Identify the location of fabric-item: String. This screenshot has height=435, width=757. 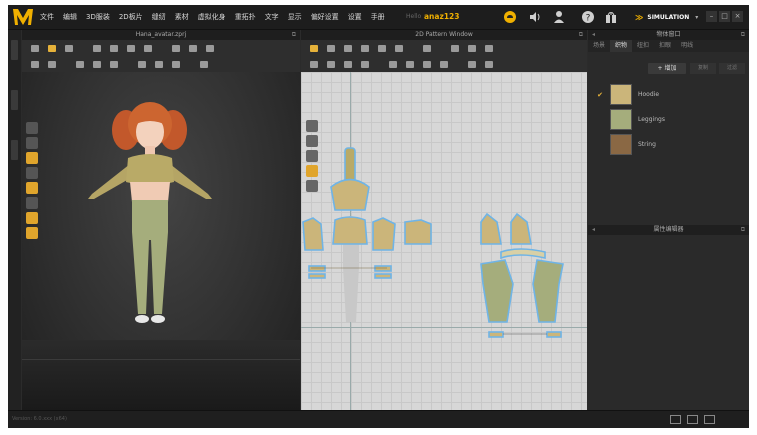
(668, 144).